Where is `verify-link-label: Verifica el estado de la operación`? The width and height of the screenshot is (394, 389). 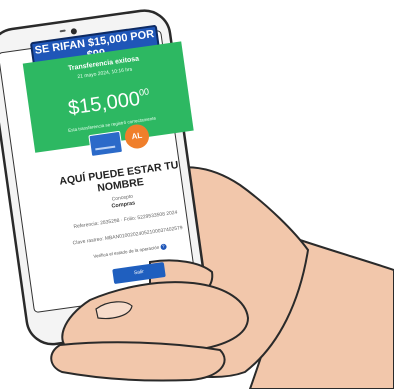 verify-link-label: Verifica el estado de la operación is located at coordinates (126, 252).